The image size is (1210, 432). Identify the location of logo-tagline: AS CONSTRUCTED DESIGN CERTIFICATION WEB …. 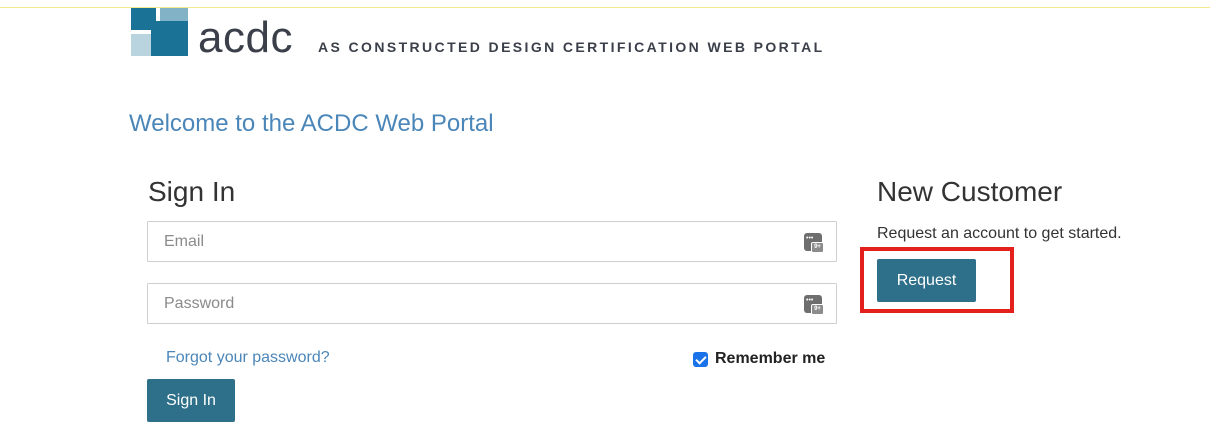
(571, 47).